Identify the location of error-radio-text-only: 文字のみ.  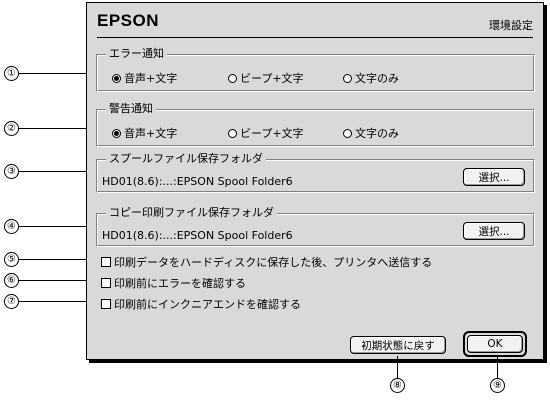
(371, 78).